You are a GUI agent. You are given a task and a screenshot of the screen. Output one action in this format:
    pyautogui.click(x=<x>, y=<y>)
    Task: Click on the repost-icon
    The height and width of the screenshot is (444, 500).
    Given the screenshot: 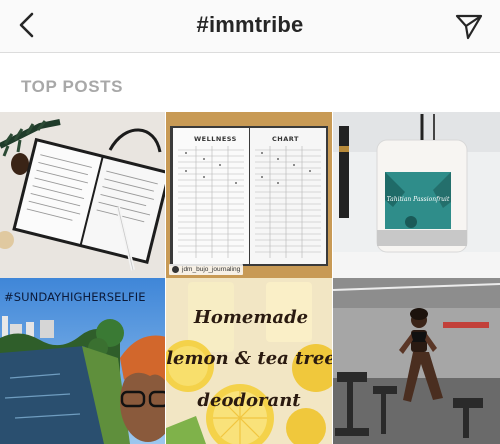 What is the action you would take?
    pyautogui.click(x=175, y=269)
    